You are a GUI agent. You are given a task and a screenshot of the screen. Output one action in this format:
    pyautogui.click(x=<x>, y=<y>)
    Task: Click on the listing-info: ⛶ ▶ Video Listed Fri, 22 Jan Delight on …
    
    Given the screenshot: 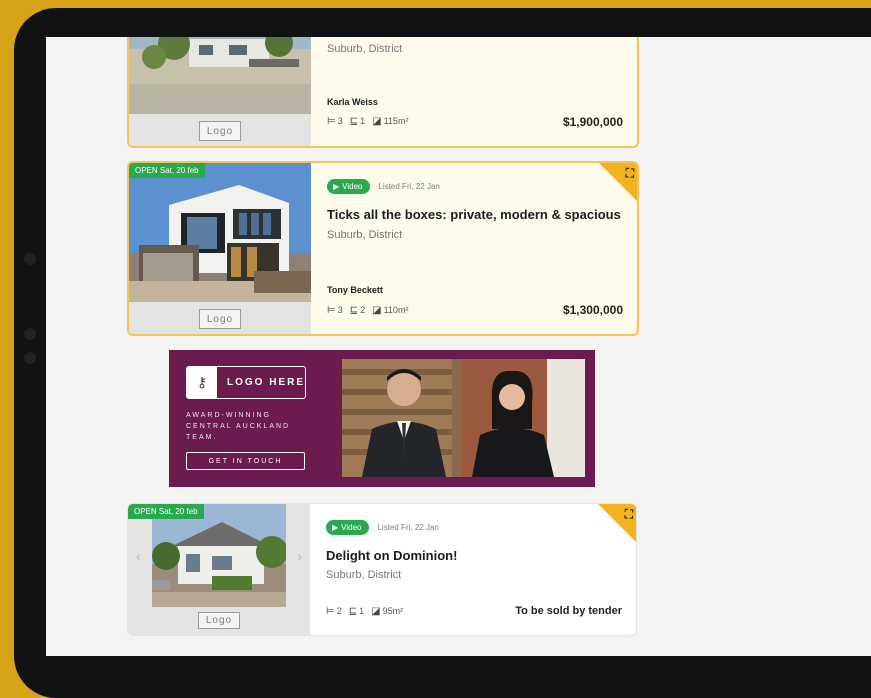 What is the action you would take?
    pyautogui.click(x=473, y=569)
    